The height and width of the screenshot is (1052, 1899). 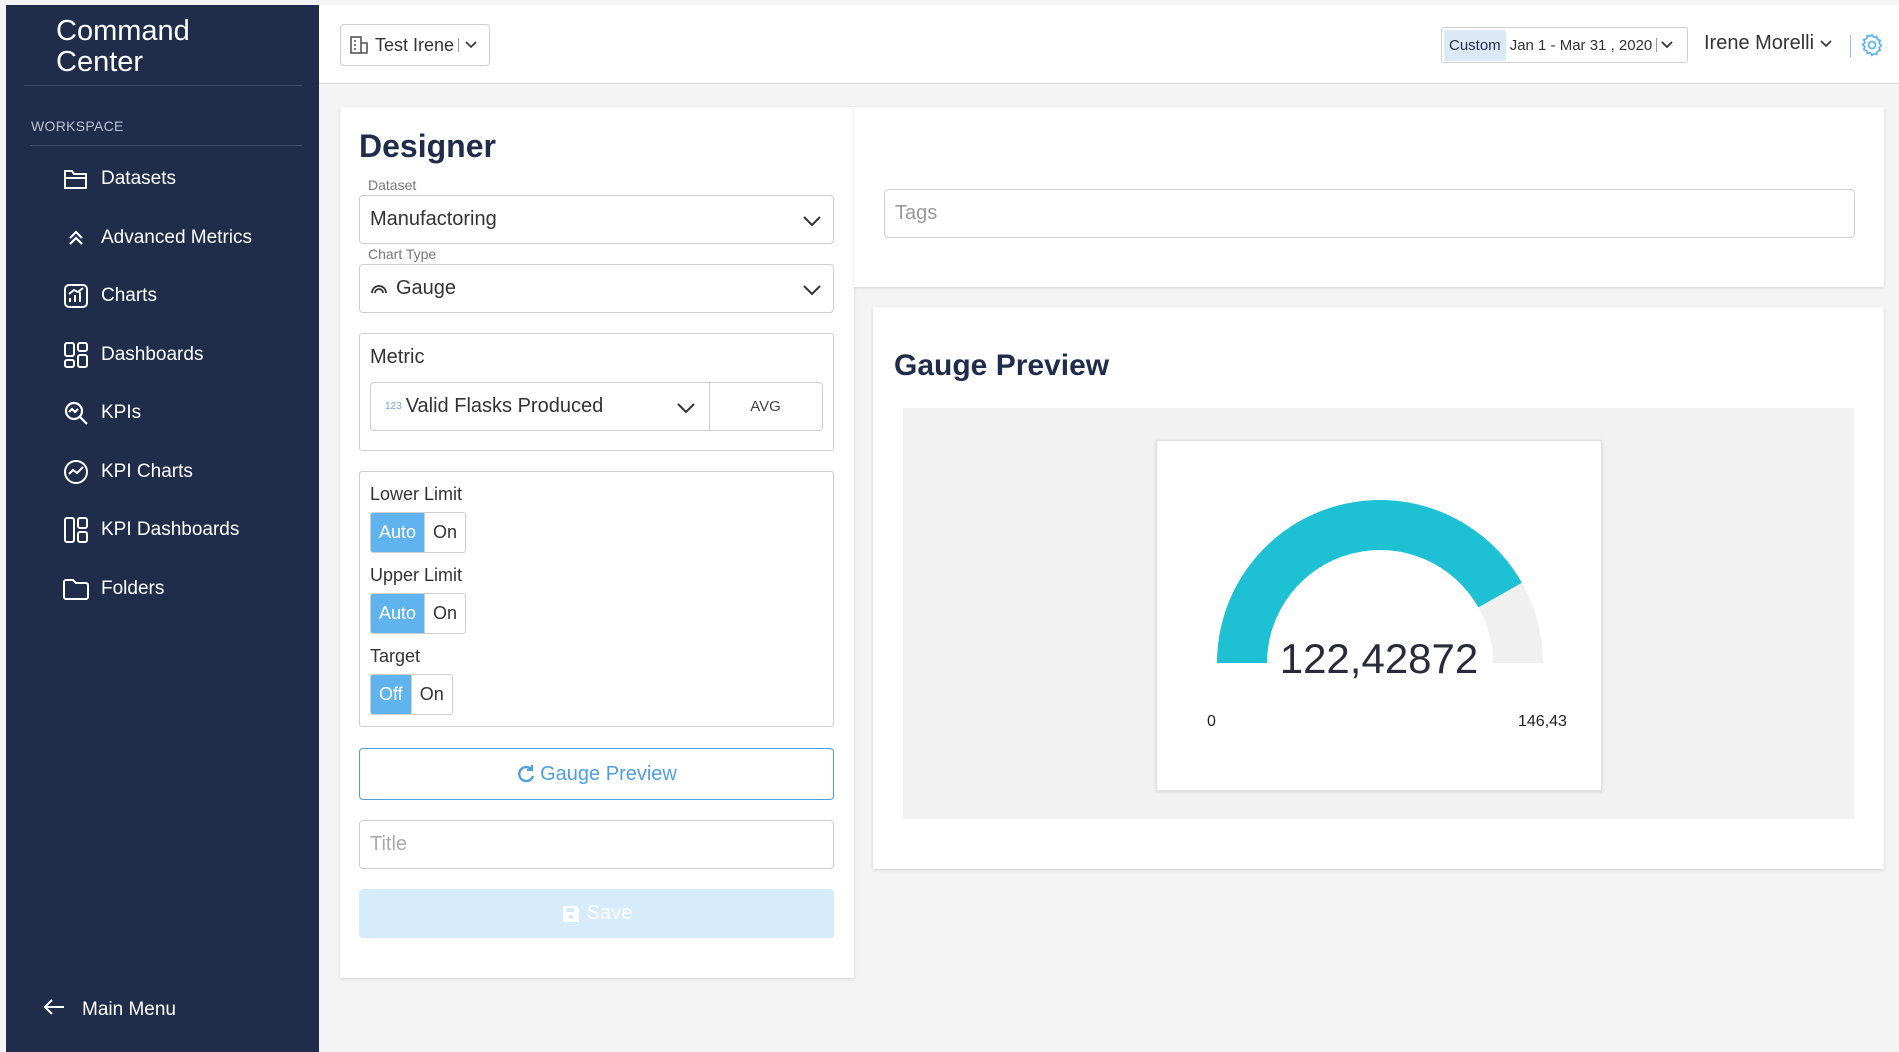 I want to click on workspace-label: WORKSPACE, so click(x=77, y=126).